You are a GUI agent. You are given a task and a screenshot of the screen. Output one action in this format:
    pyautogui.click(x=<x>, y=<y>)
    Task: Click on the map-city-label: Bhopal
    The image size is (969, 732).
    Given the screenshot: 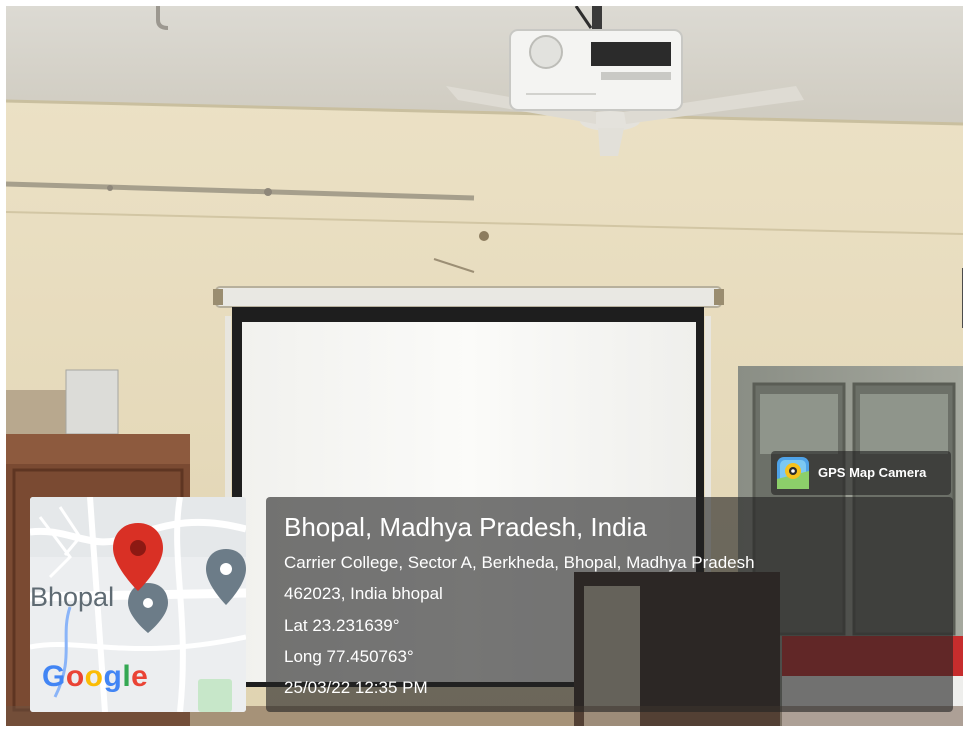 What is the action you would take?
    pyautogui.click(x=72, y=597)
    